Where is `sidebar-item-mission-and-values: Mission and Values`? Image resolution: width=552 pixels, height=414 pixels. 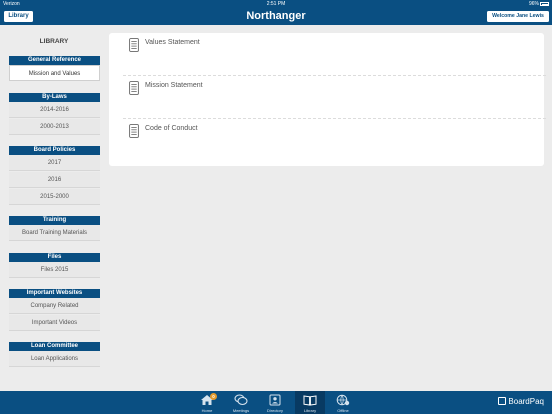 sidebar-item-mission-and-values: Mission and Values is located at coordinates (54, 73).